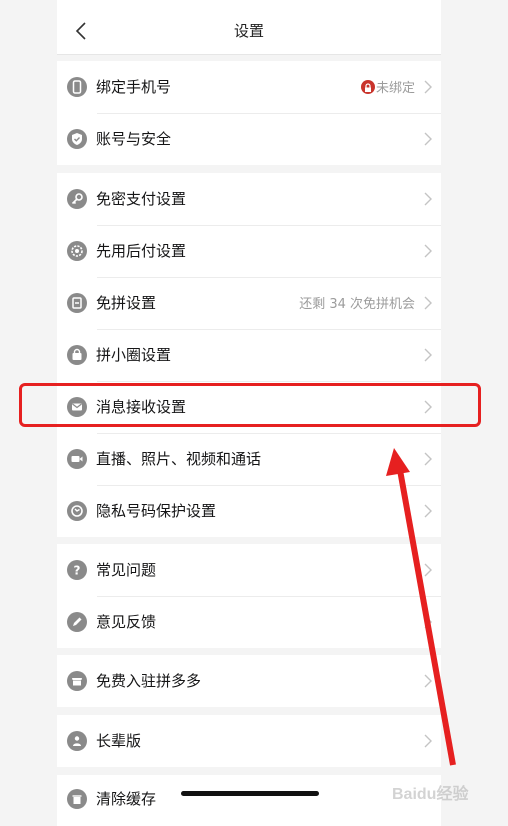 The width and height of the screenshot is (508, 826). Describe the element at coordinates (421, 607) in the screenshot. I see `annotation-arrow-icon` at that location.